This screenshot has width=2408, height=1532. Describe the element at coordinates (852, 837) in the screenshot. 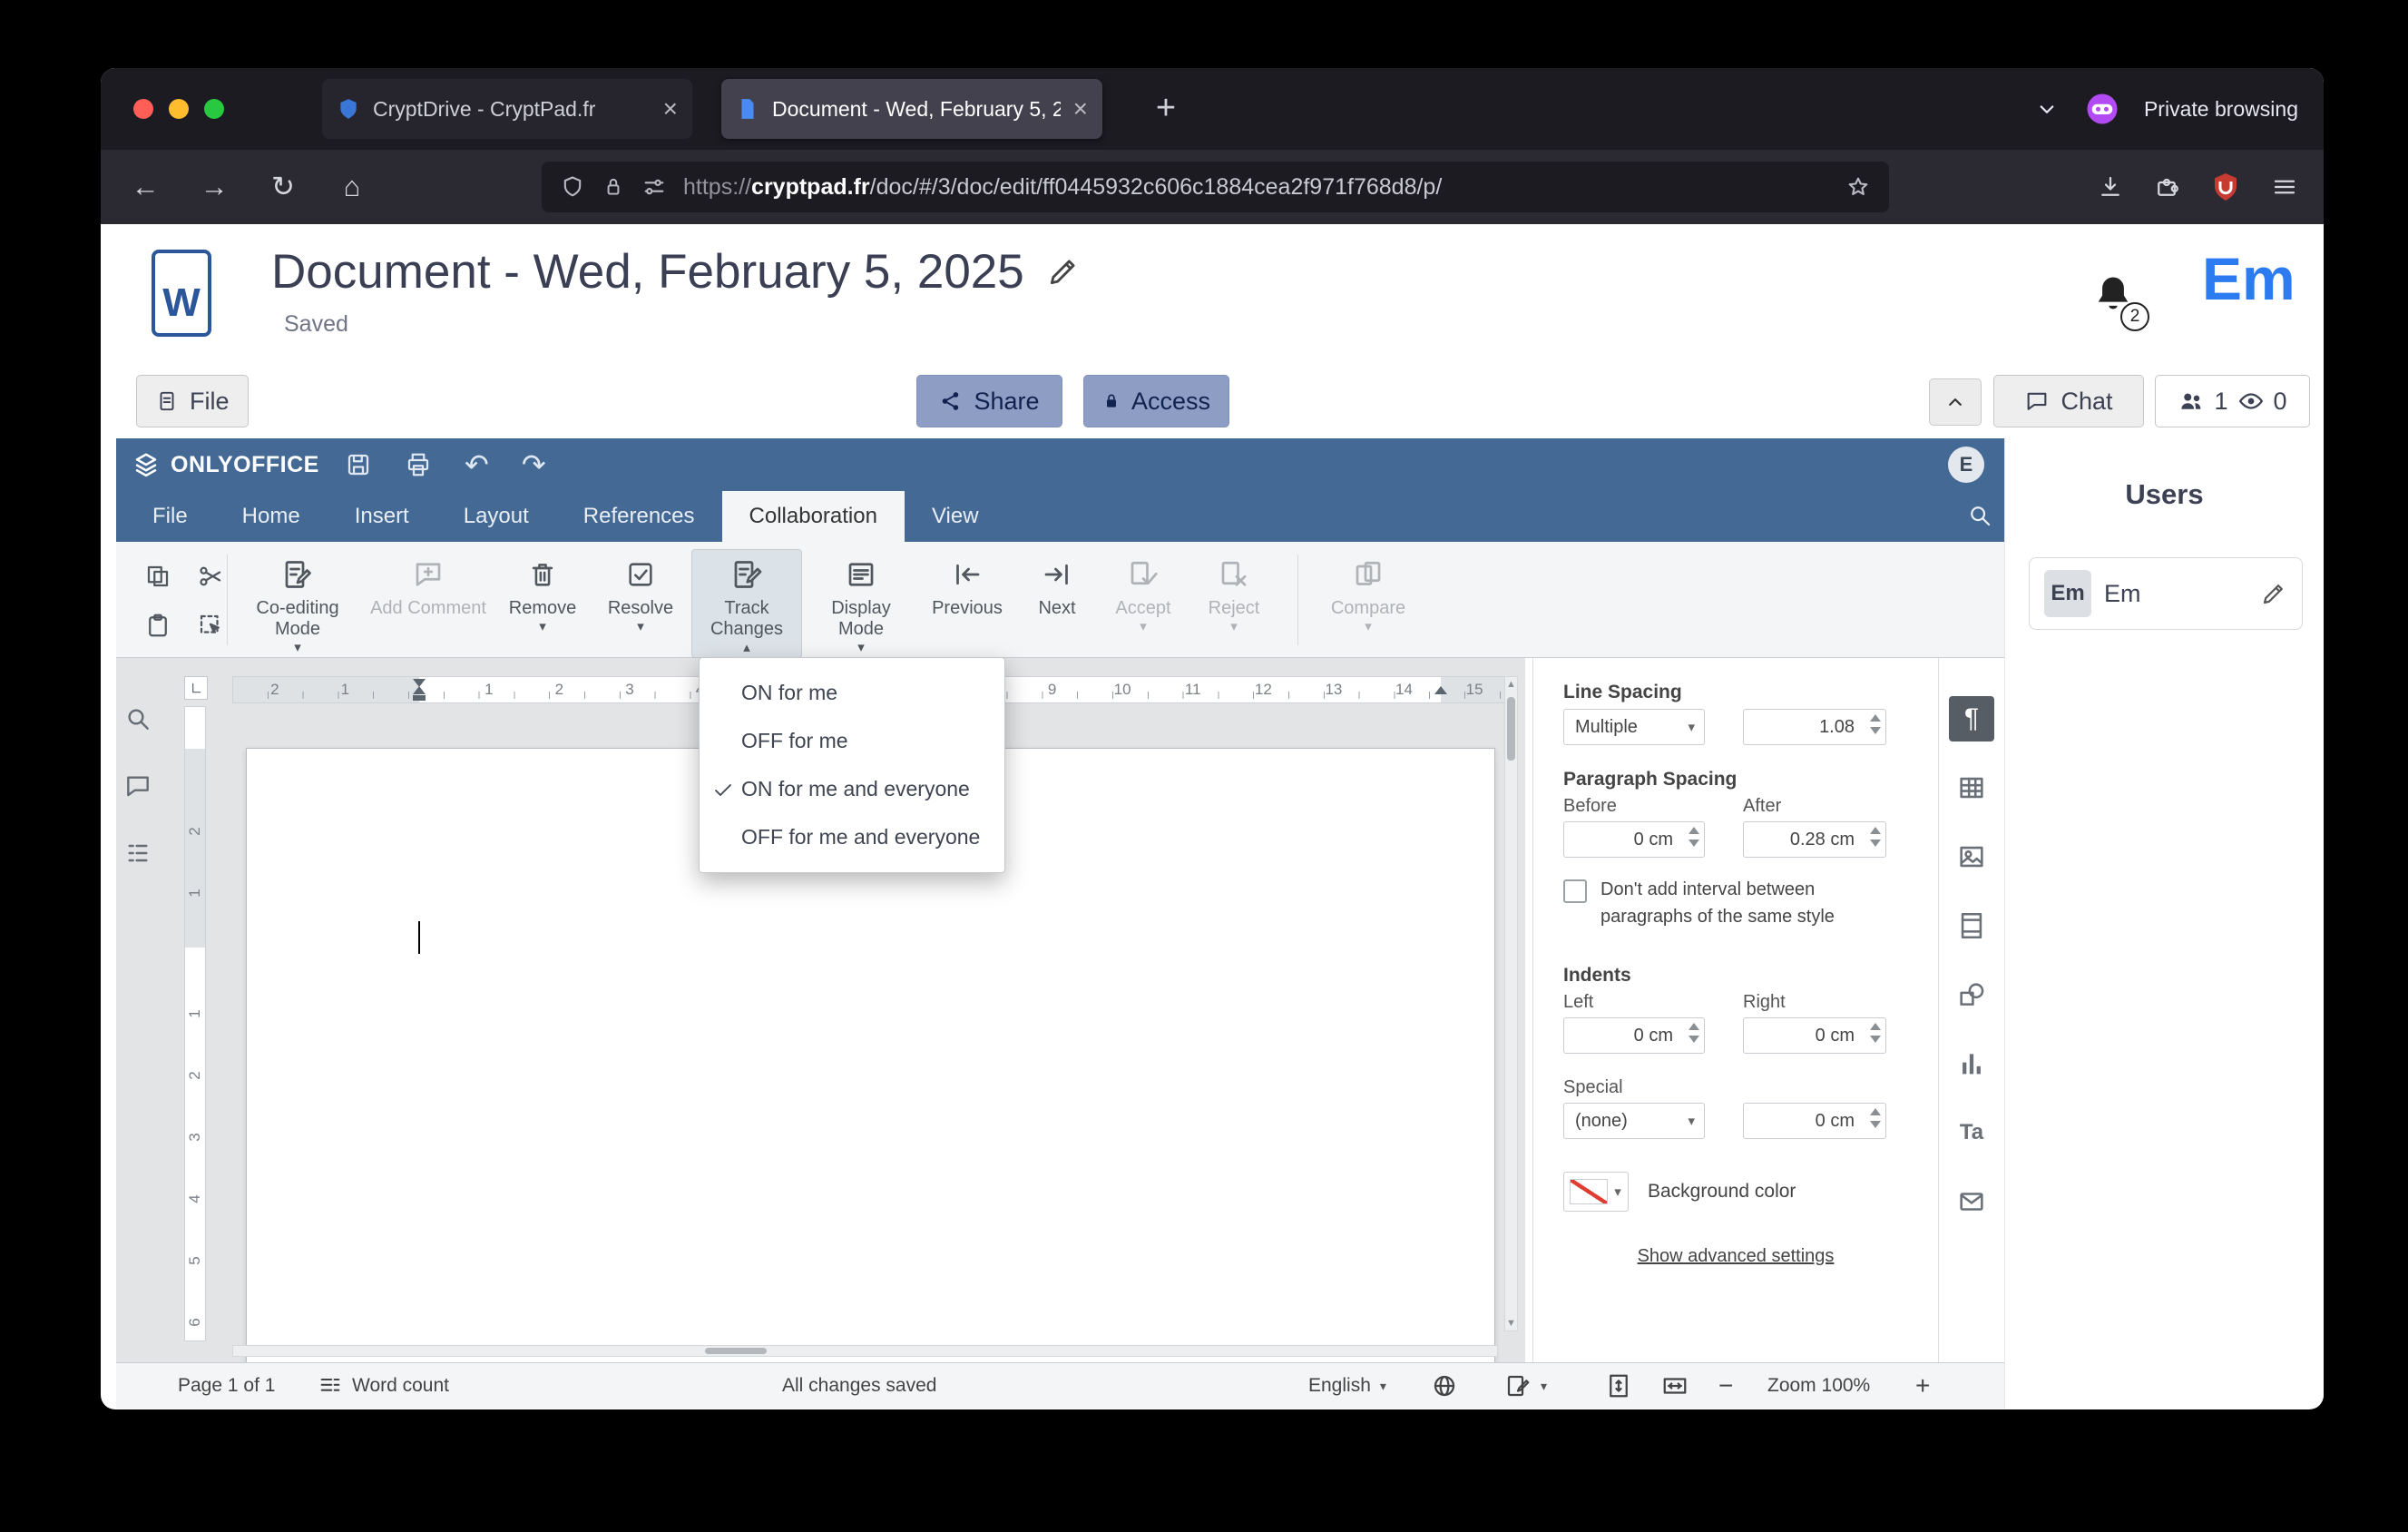

I see `track-changes-menu-item: OFF for me and everyone` at that location.